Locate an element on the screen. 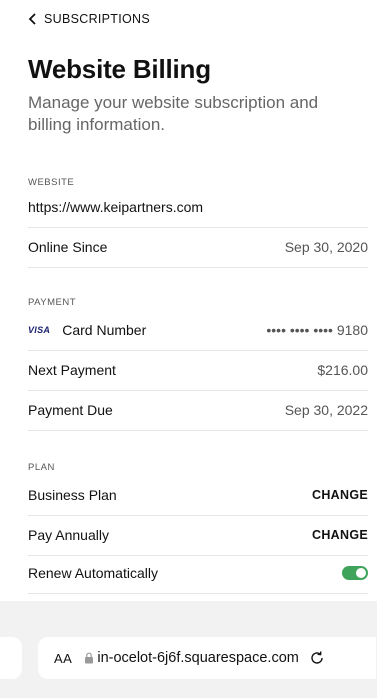  address-bar: AA in-ocelot-6j6f.squarespace.com is located at coordinates (207, 658).